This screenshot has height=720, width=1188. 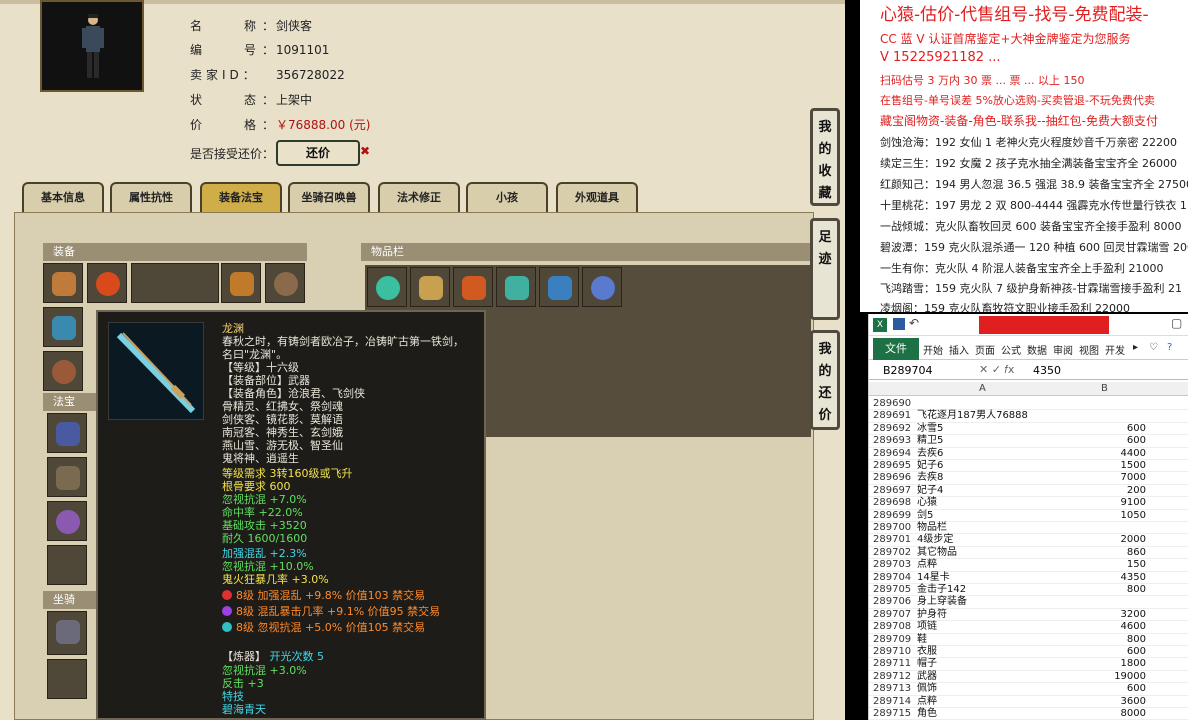 What do you see at coordinates (982, 652) in the screenshot?
I see `cell-a: 衣服` at bounding box center [982, 652].